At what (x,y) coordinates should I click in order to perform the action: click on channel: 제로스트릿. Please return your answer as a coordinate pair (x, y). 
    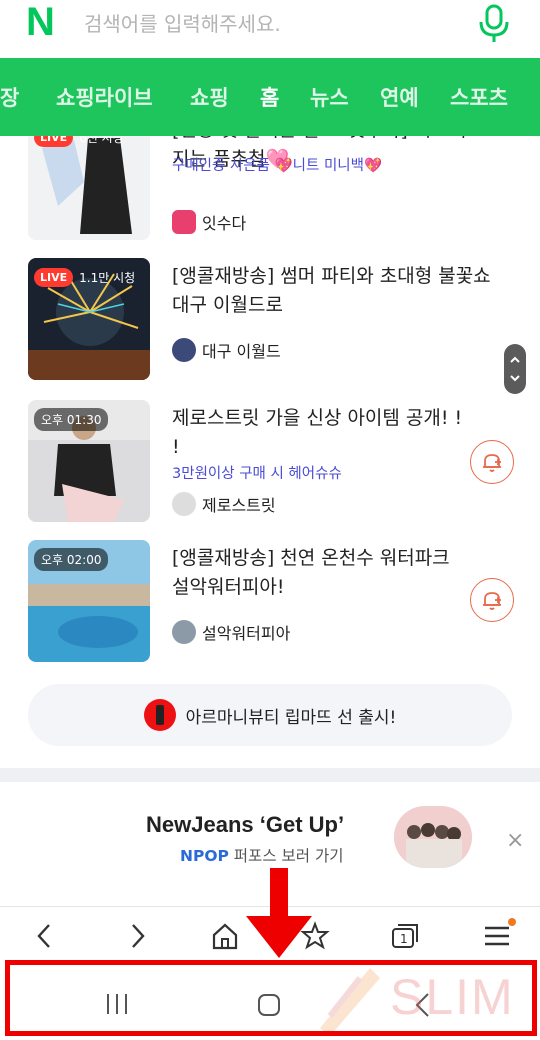
    Looking at the image, I should click on (224, 504).